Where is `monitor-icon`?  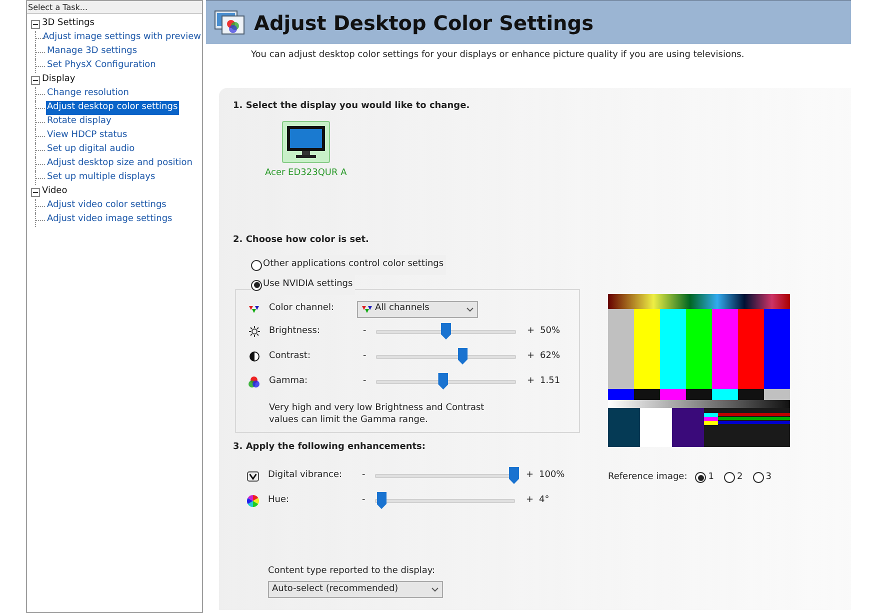
monitor-icon is located at coordinates (306, 141).